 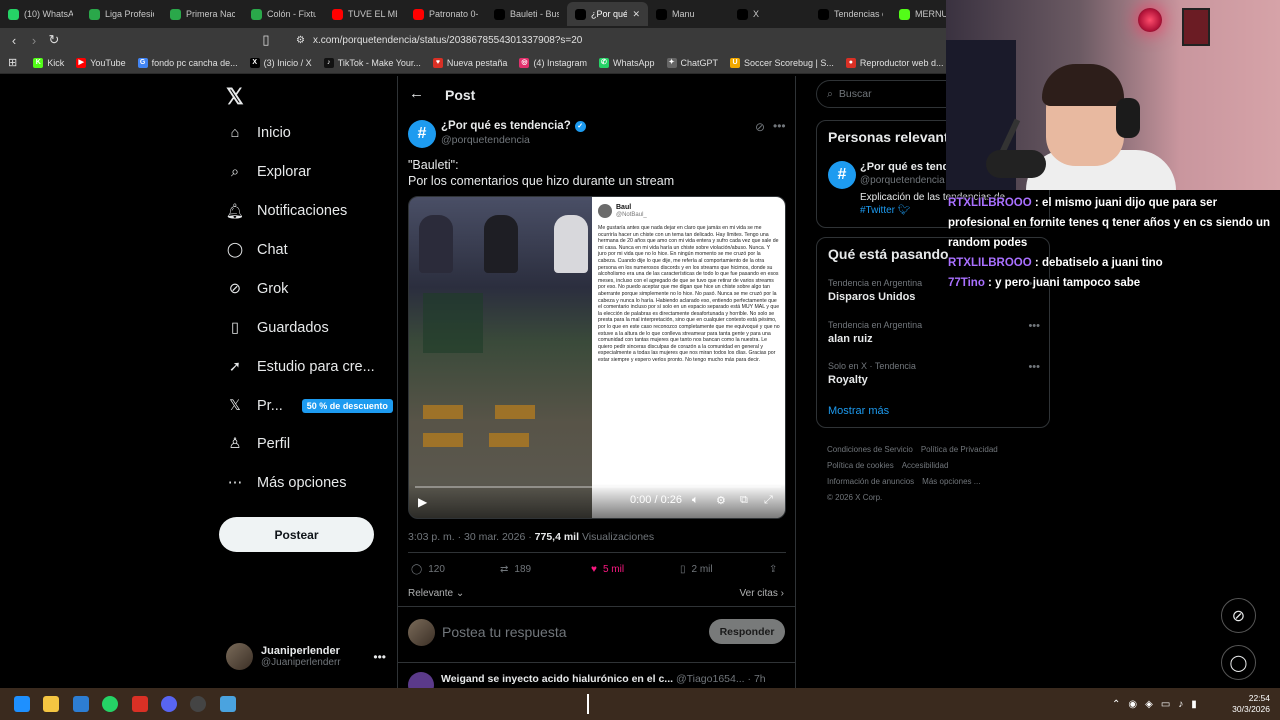 What do you see at coordinates (12, 62) in the screenshot?
I see `apps-grid-icon: ⊞` at bounding box center [12, 62].